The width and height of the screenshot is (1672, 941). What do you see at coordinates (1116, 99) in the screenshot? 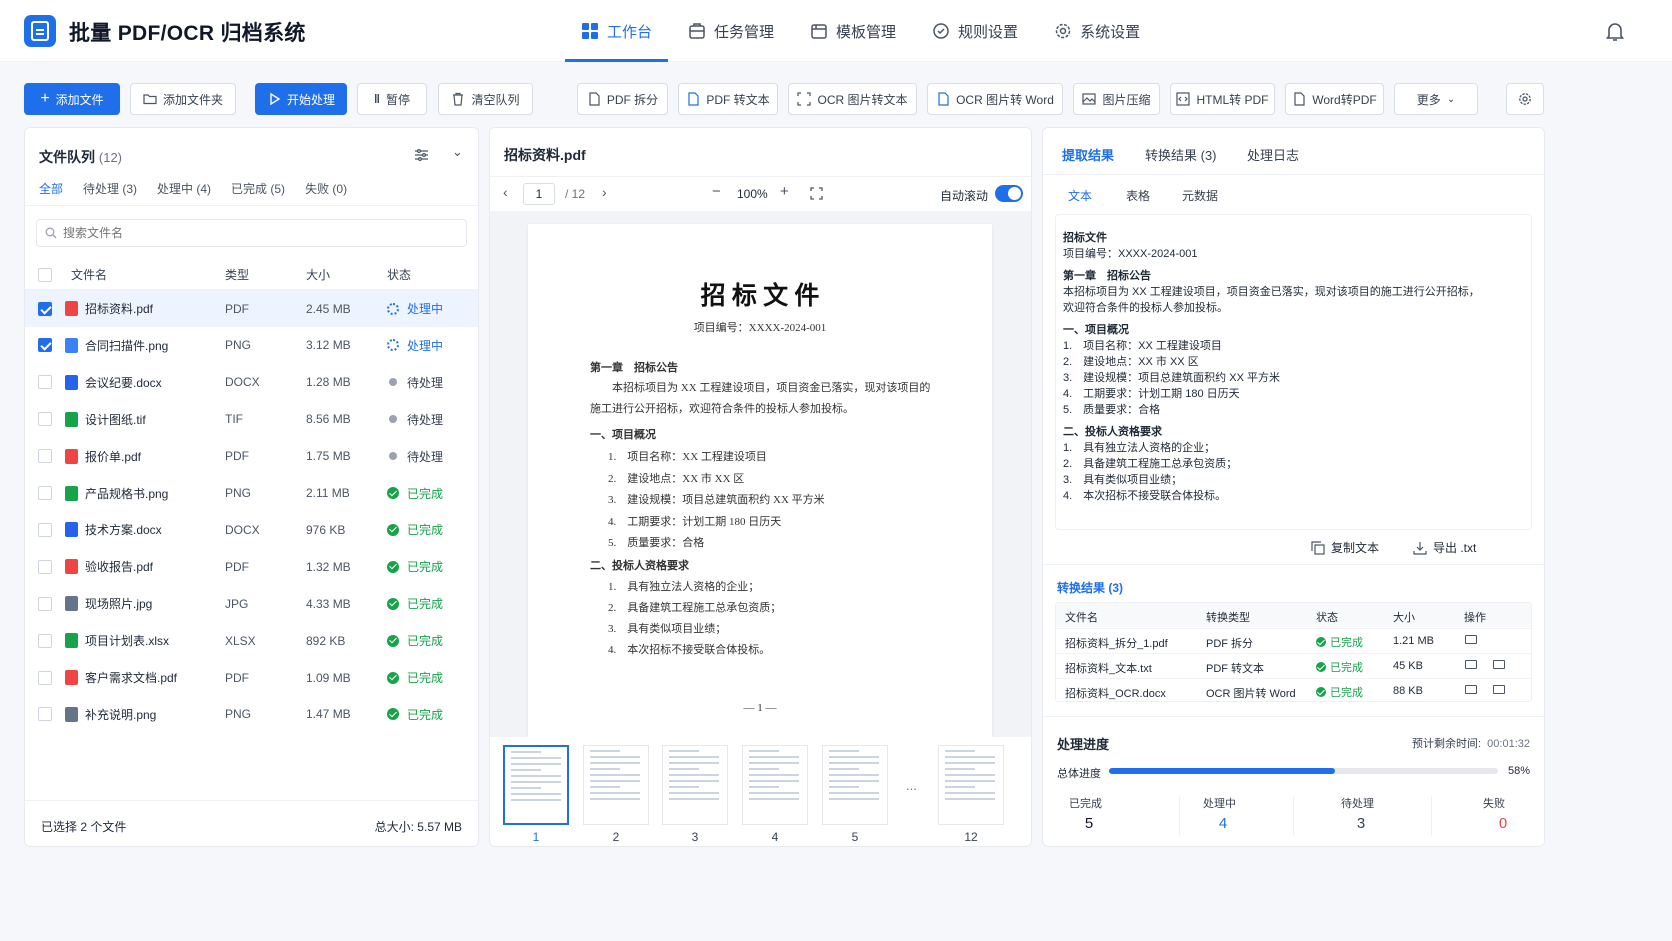
I see `image-compress-button: 图片压缩` at bounding box center [1116, 99].